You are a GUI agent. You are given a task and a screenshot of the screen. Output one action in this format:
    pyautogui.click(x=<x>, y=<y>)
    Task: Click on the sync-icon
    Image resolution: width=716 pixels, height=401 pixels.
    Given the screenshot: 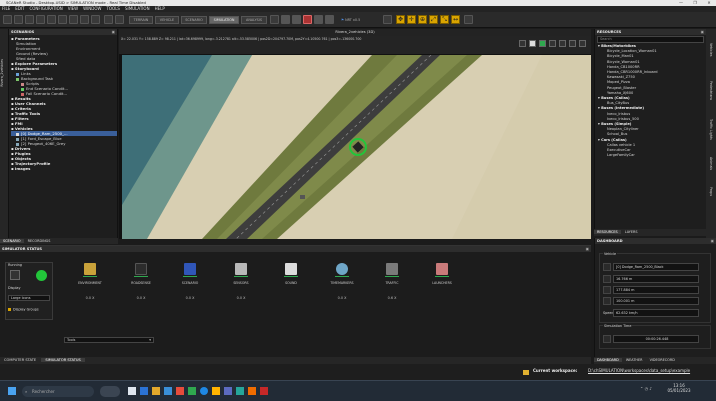 What is the action you would take?
    pyautogui.click(x=387, y=19)
    